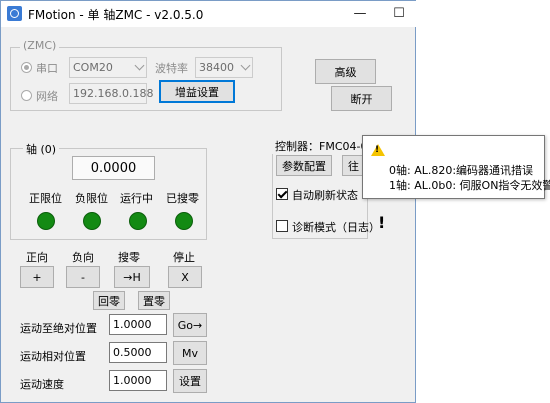 This screenshot has height=403, width=550. What do you see at coordinates (185, 277) in the screenshot?
I see `stop-button: X` at bounding box center [185, 277].